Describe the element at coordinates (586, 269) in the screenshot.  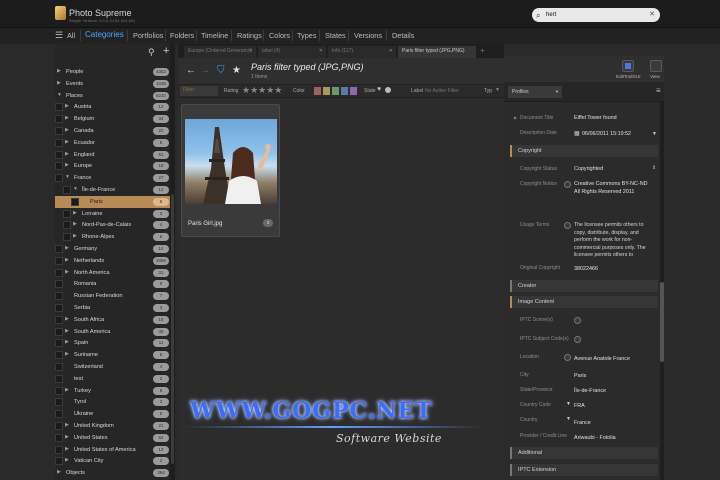
I see `original-copyright-field: 38022466` at that location.